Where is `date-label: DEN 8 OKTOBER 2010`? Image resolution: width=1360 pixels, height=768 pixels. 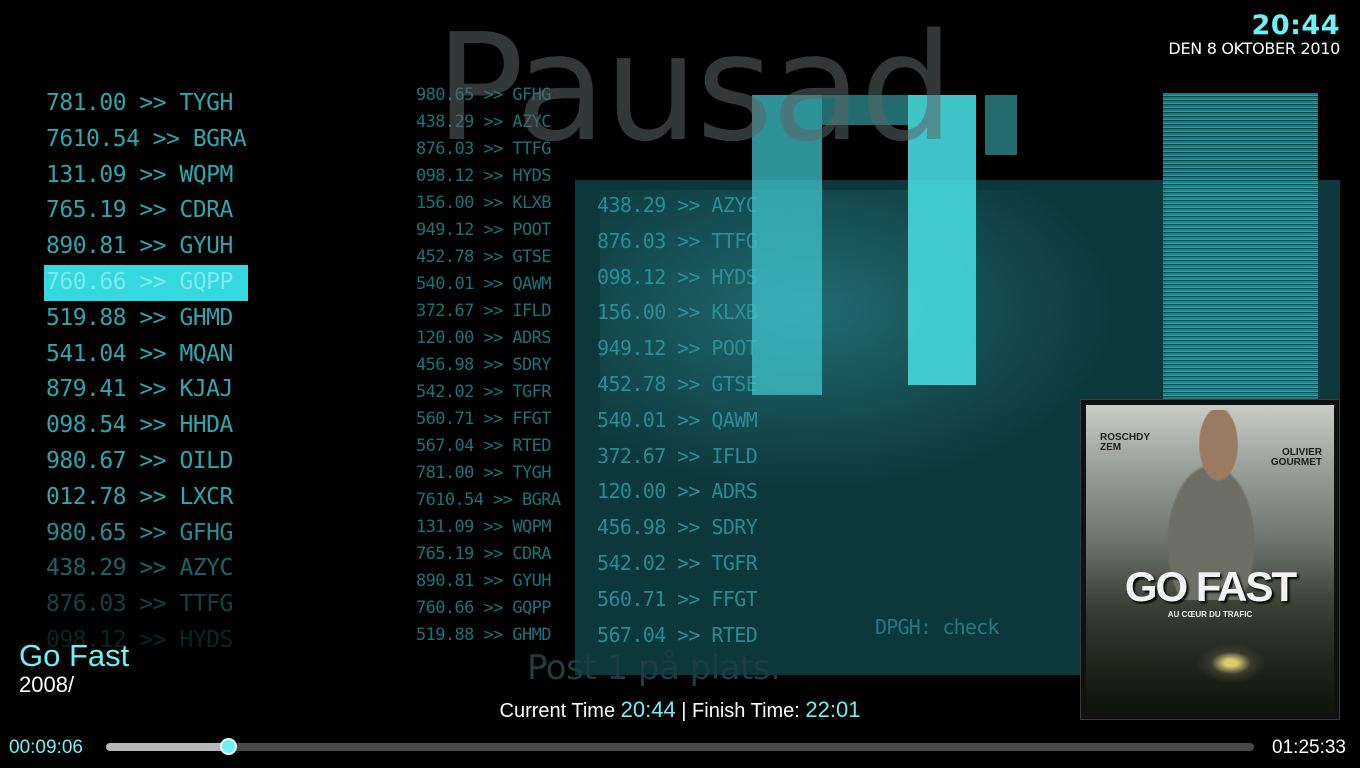 date-label: DEN 8 OKTOBER 2010 is located at coordinates (1254, 48).